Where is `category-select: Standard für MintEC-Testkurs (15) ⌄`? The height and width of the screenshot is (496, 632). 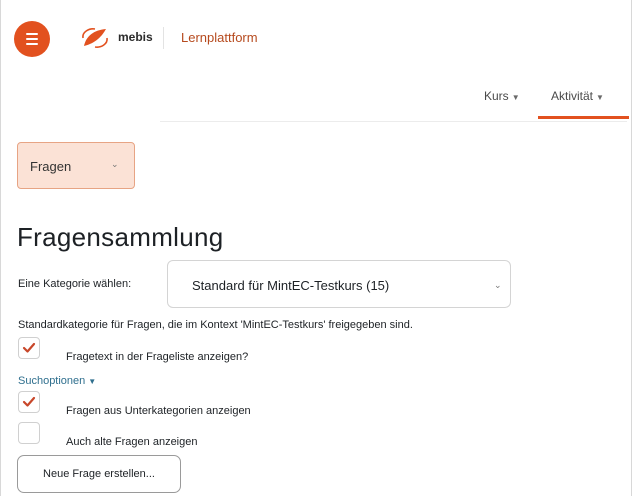 category-select: Standard für MintEC-Testkurs (15) ⌄ is located at coordinates (339, 284).